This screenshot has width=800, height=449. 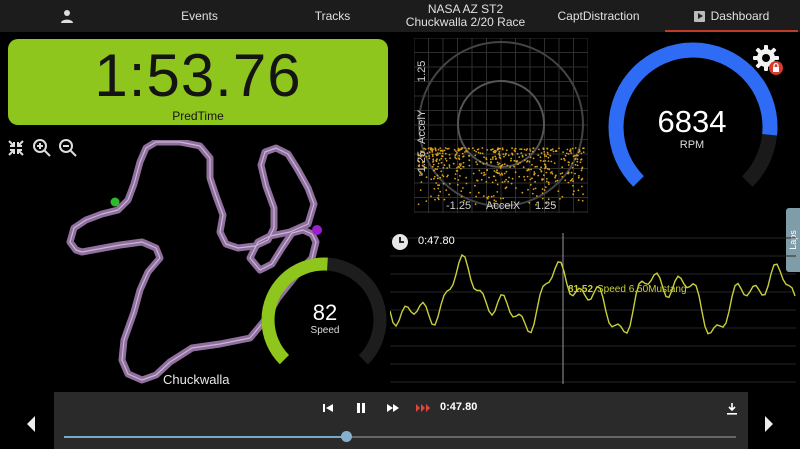 I want to click on next-arrow, so click(x=769, y=424).